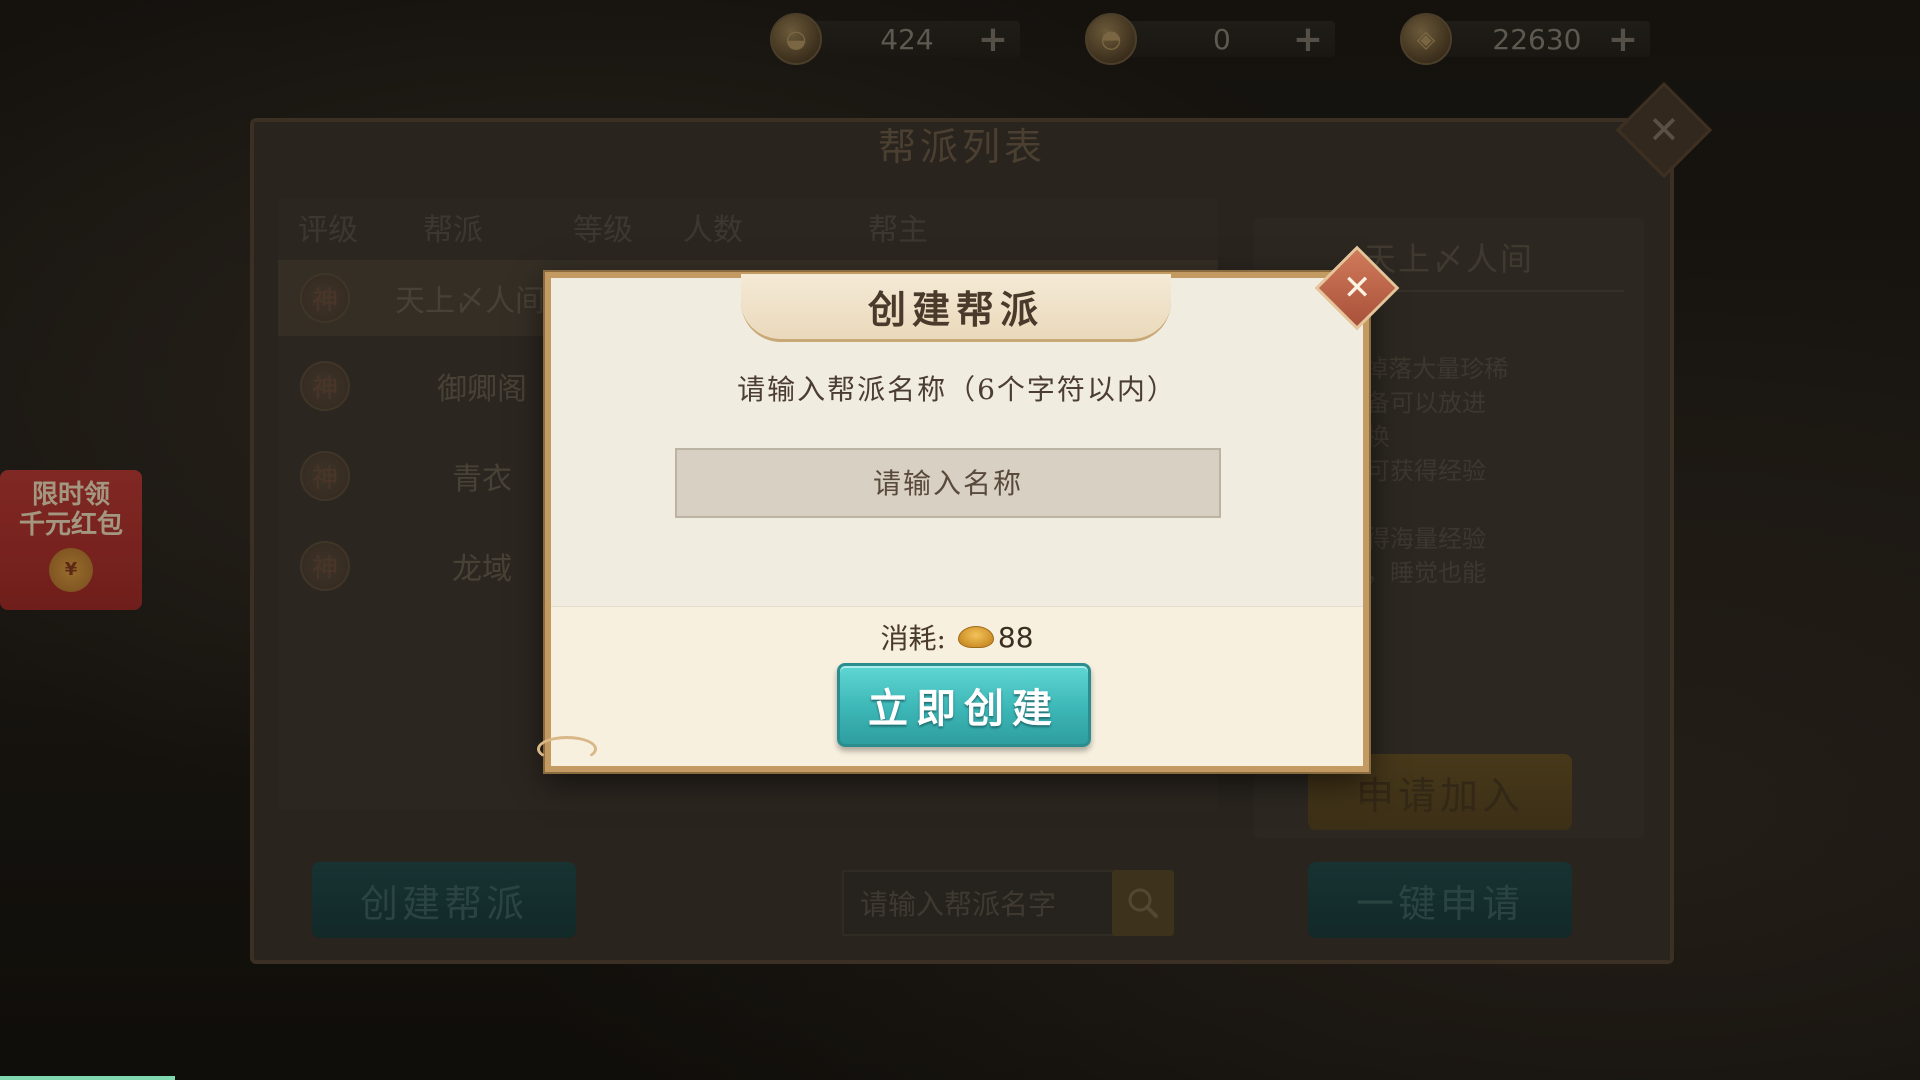 The height and width of the screenshot is (1080, 1920). I want to click on ingot-icon, so click(975, 637).